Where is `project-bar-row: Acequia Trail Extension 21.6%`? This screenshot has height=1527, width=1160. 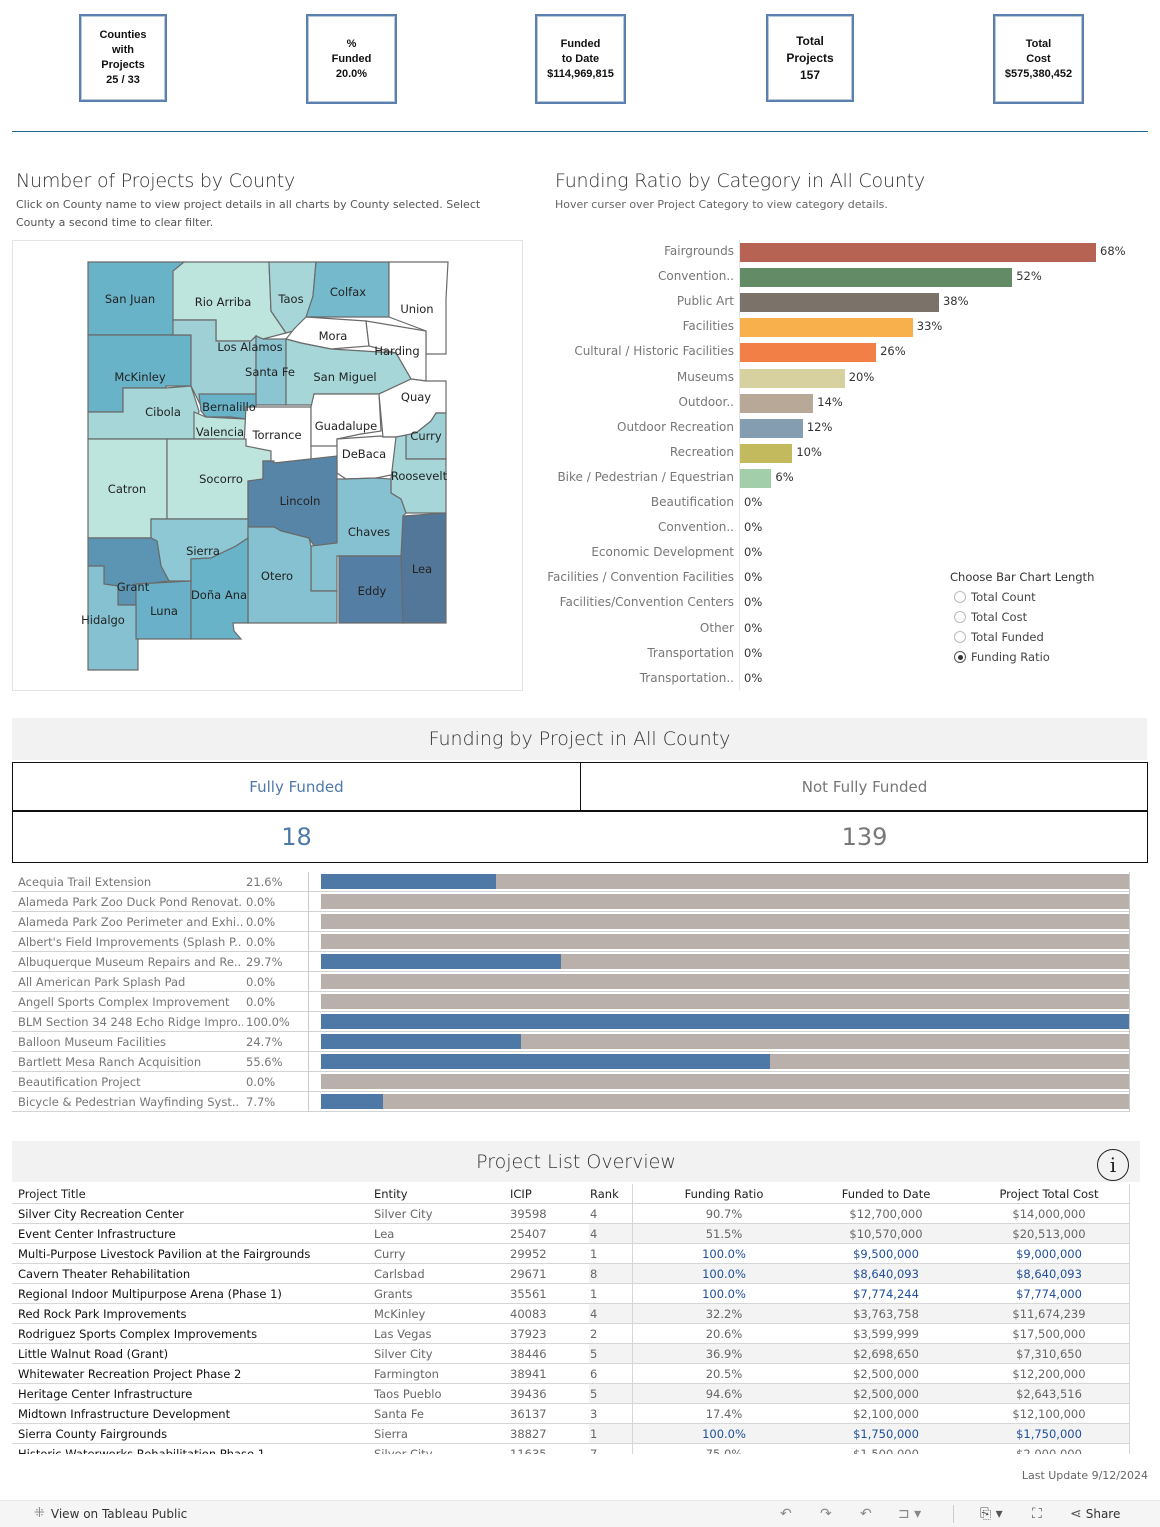
project-bar-row: Acequia Trail Extension 21.6% is located at coordinates (571, 882).